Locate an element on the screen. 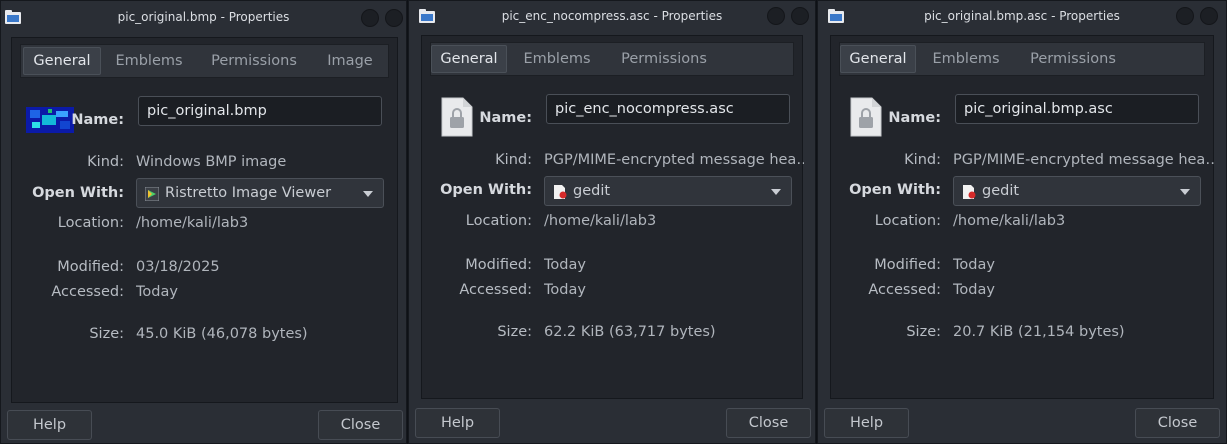  modified-value: 03/18/2025 is located at coordinates (178, 267).